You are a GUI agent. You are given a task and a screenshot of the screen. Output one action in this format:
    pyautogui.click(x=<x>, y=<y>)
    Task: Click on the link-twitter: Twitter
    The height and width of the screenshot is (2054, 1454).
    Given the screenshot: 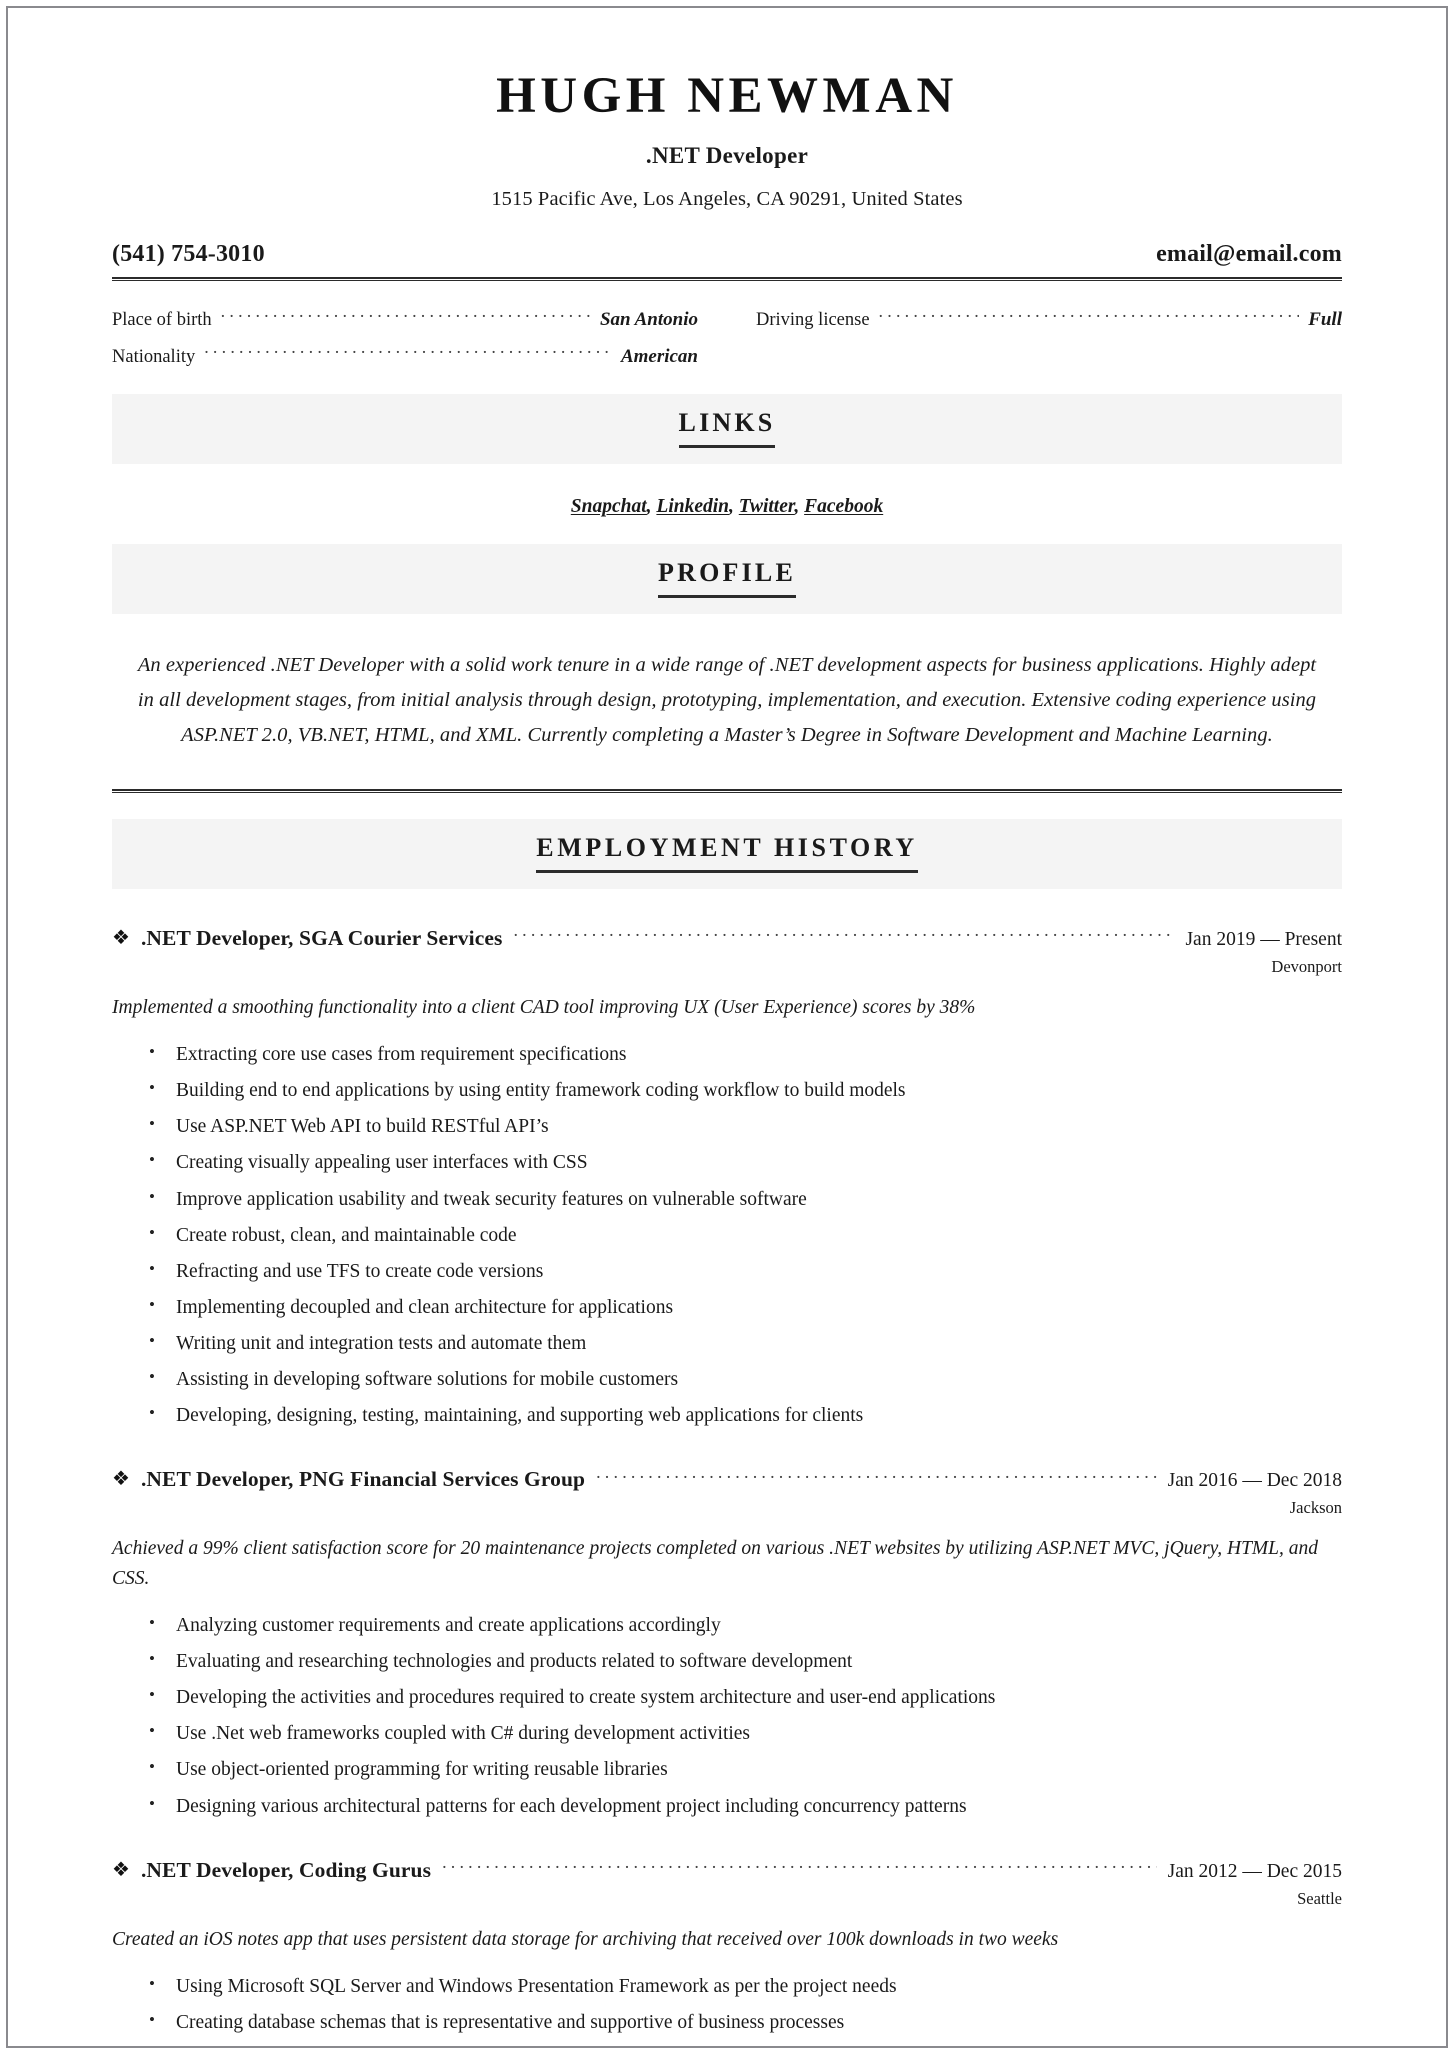 What is the action you would take?
    pyautogui.click(x=767, y=506)
    